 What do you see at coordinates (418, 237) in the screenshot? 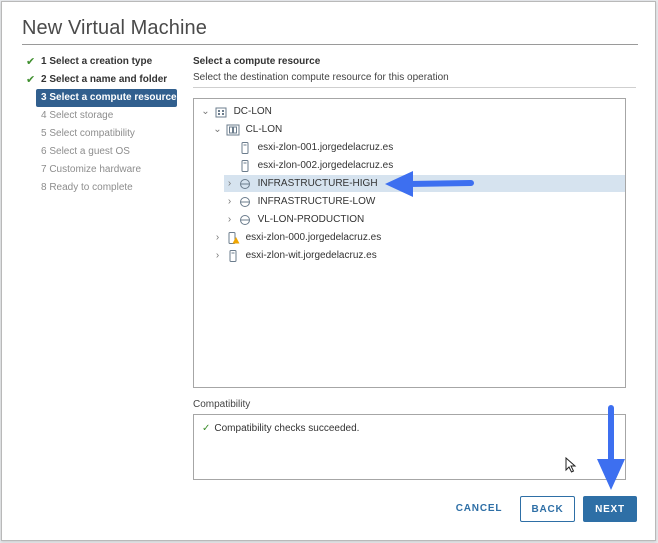
I see `tree-node-host-warning: › esxi-zlon-000.jorgedelacruz.es` at bounding box center [418, 237].